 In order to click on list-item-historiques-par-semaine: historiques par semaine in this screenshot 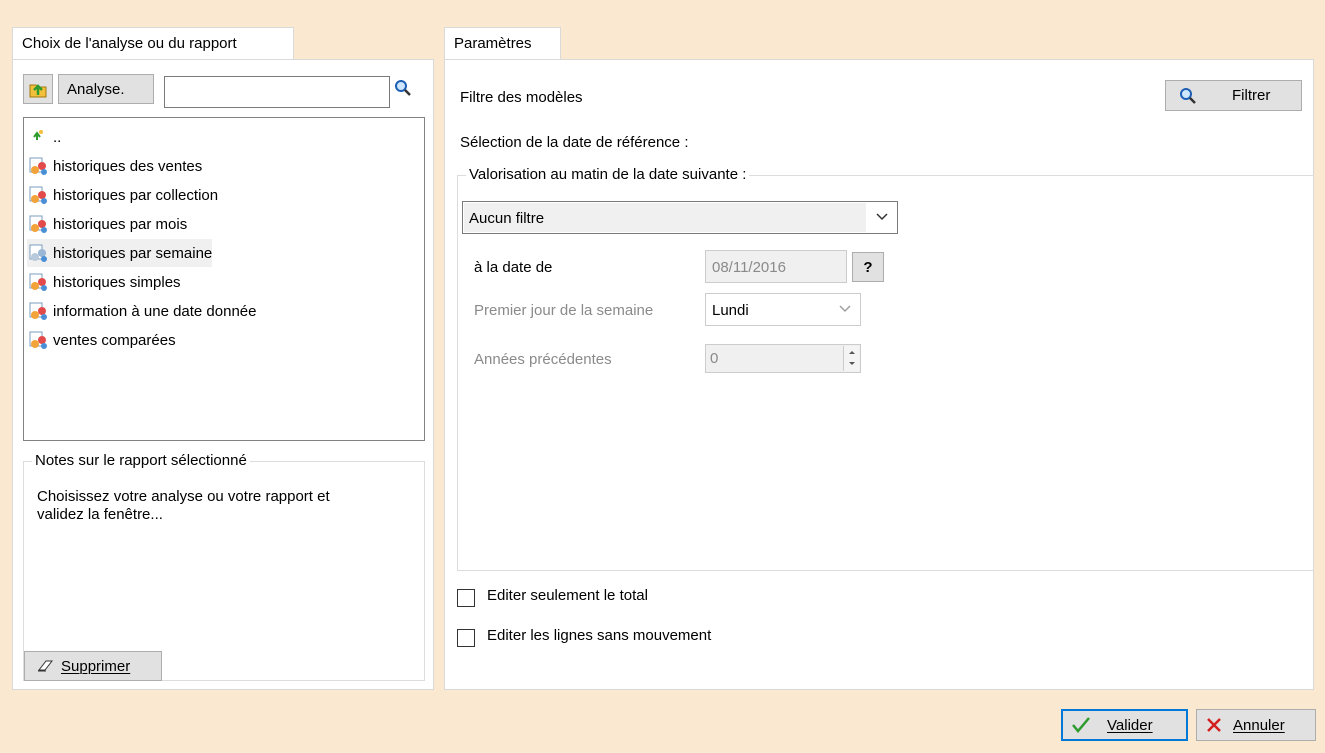, I will do `click(120, 253)`.